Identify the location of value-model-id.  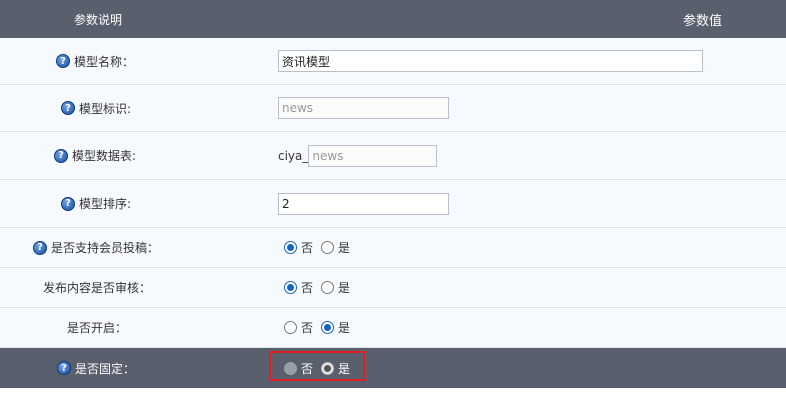
(363, 108).